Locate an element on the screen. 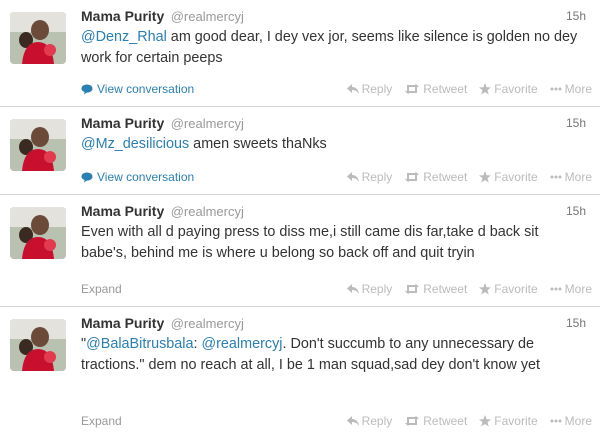 The image size is (600, 438). tweet-body: amen sweets thaNks is located at coordinates (258, 144).